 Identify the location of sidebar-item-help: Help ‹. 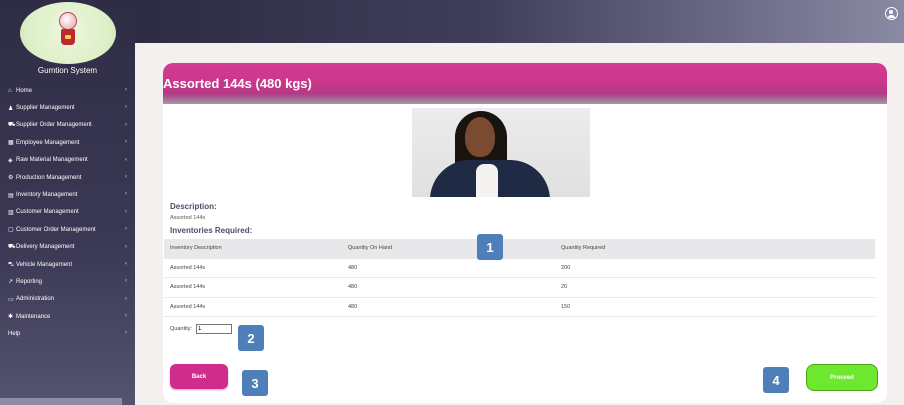
(67, 333).